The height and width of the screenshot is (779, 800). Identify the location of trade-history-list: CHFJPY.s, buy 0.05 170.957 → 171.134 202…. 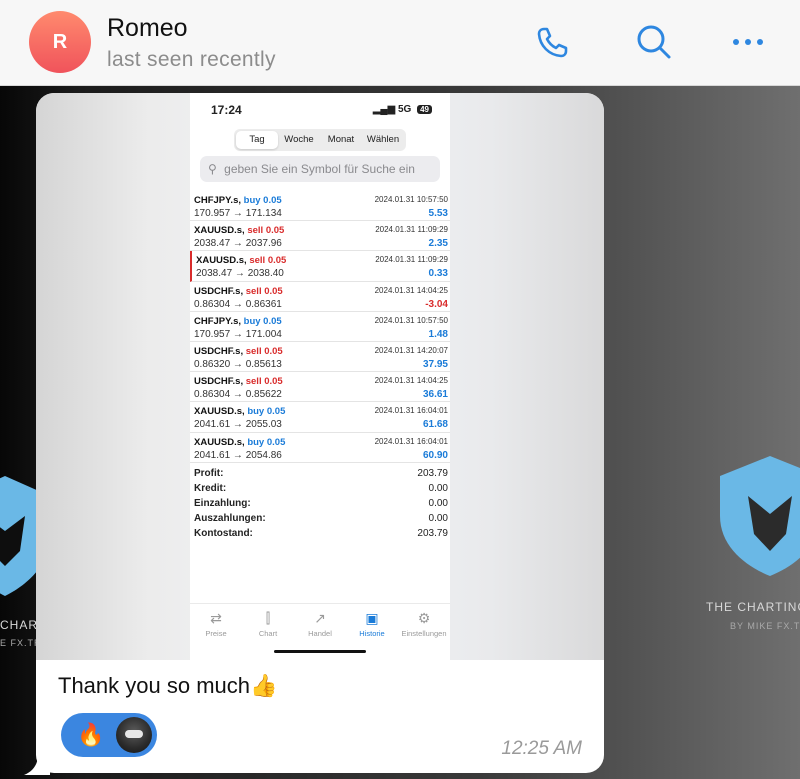
(320, 327).